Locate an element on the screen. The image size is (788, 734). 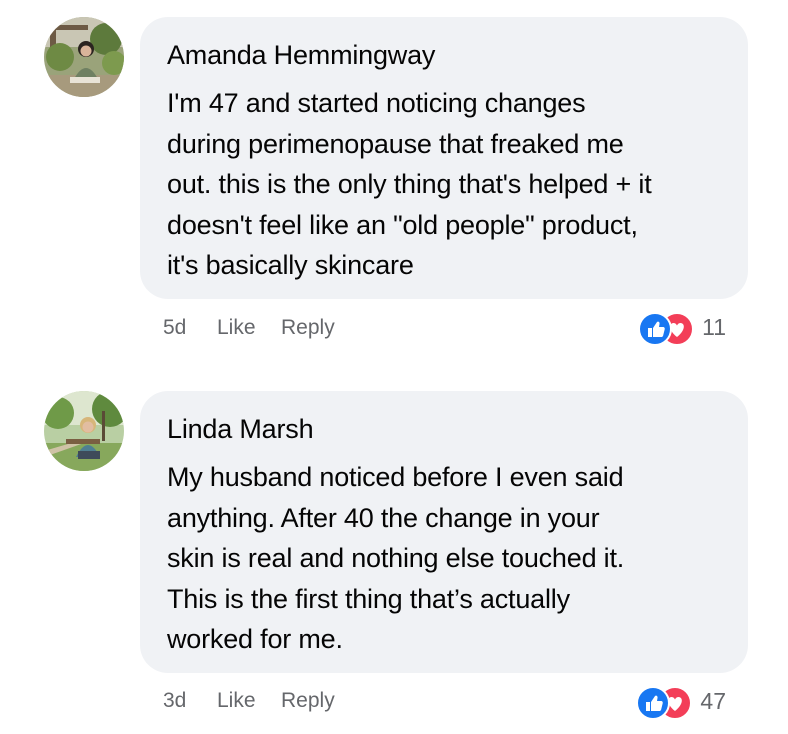
comment-line: My husband noticed before I even said is located at coordinates (395, 477).